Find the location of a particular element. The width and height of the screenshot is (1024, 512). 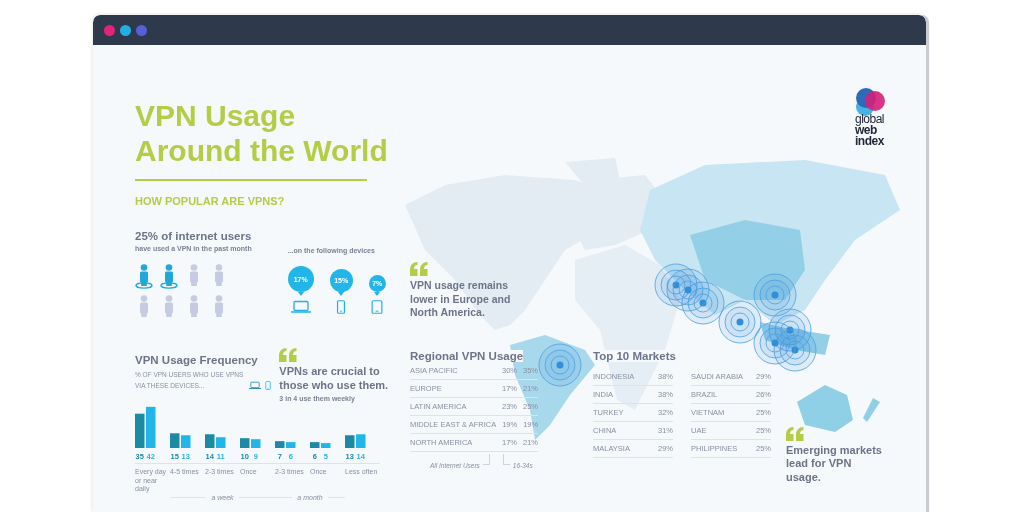

tablet-icon is located at coordinates (377, 307).